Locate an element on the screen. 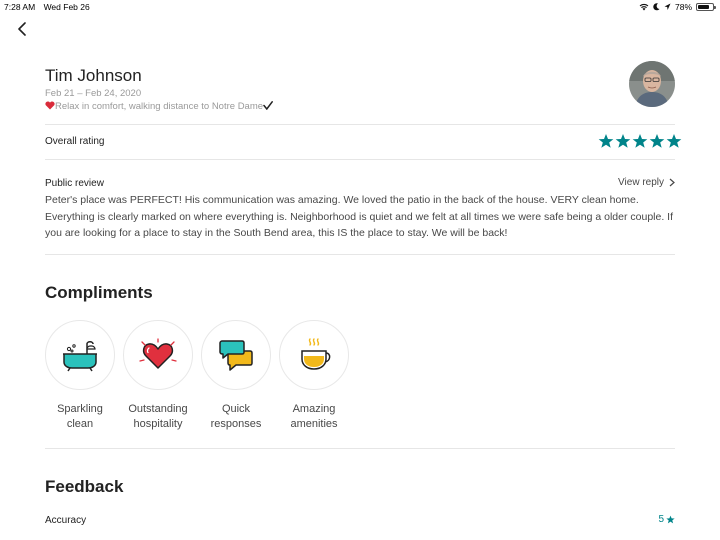 Image resolution: width=720 pixels, height=540 pixels. view-reply-label: View reply is located at coordinates (641, 182).